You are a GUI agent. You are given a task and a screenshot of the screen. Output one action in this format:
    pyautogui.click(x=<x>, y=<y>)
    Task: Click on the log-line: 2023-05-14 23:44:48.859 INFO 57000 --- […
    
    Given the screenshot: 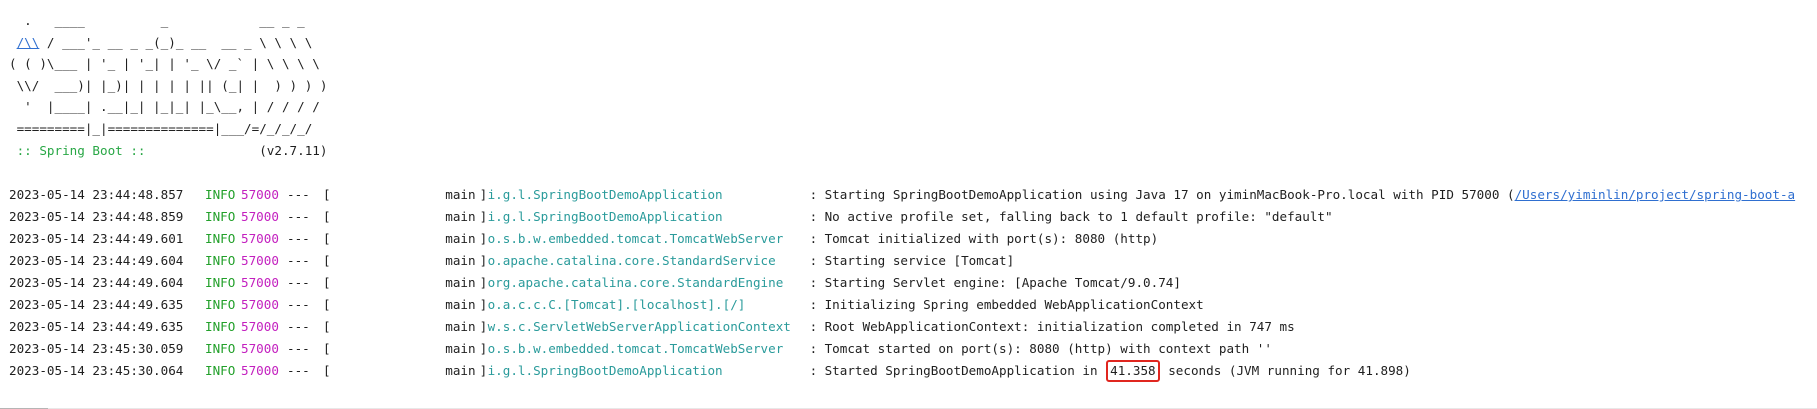 What is the action you would take?
    pyautogui.click(x=913, y=217)
    